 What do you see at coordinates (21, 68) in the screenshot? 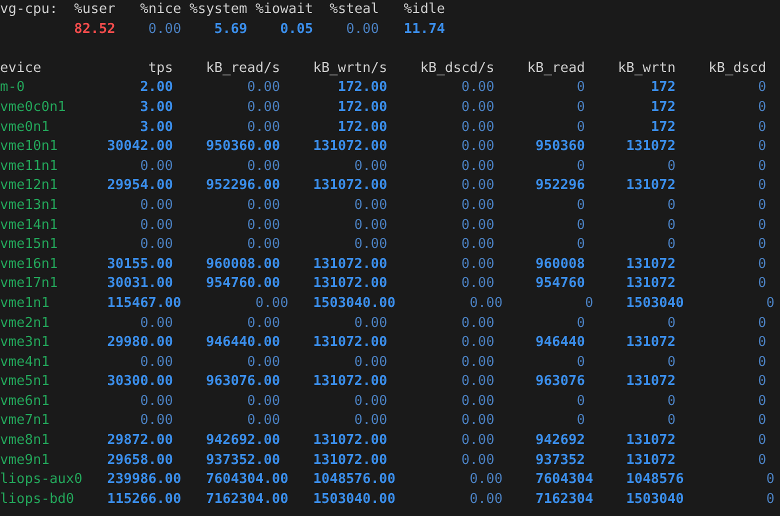
I see `column-header: evice` at bounding box center [21, 68].